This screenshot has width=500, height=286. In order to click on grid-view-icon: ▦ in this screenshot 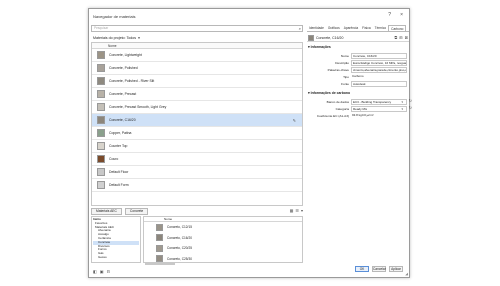, I will do `click(292, 210)`.